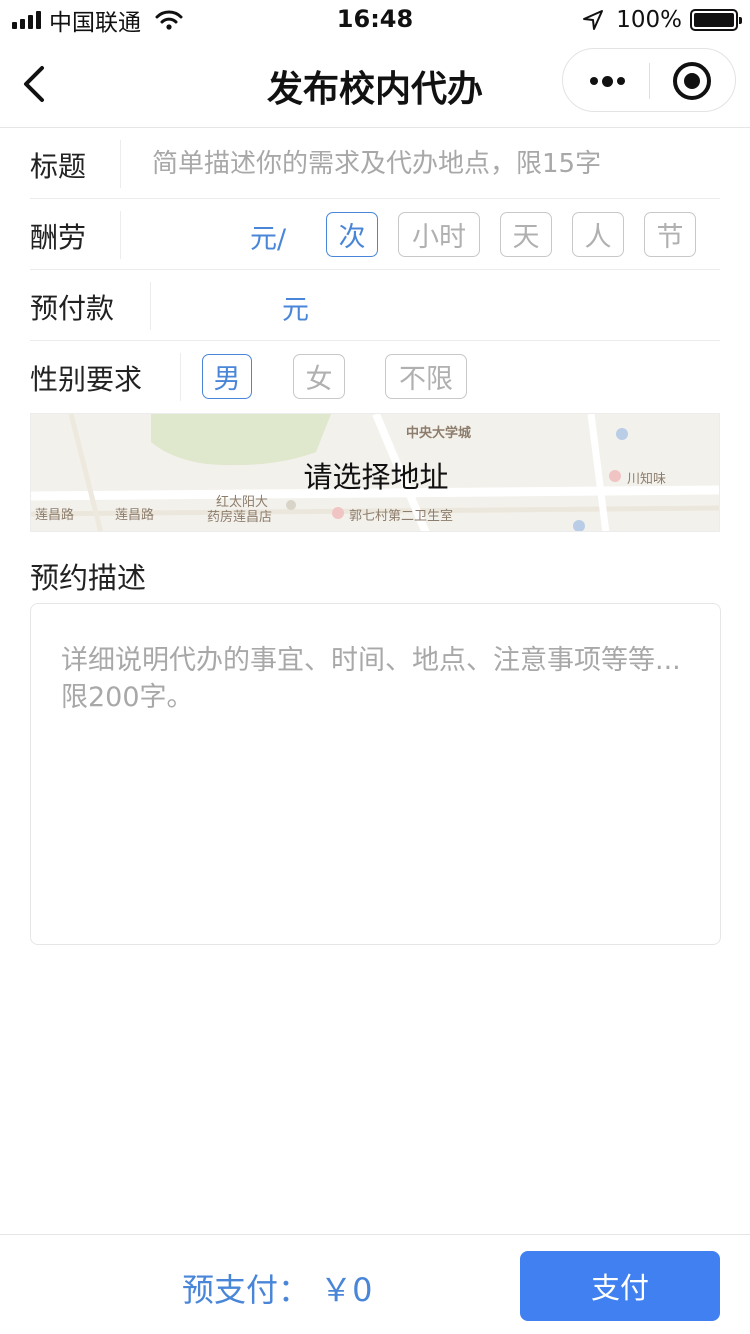  What do you see at coordinates (607, 81) in the screenshot?
I see `more-dots-icon` at bounding box center [607, 81].